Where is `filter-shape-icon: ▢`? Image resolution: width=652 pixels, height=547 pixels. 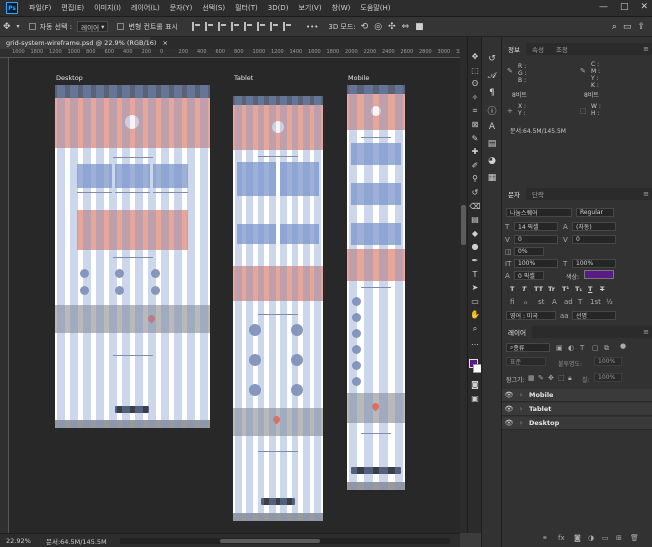
filter-shape-icon: ▢ is located at coordinates (595, 348).